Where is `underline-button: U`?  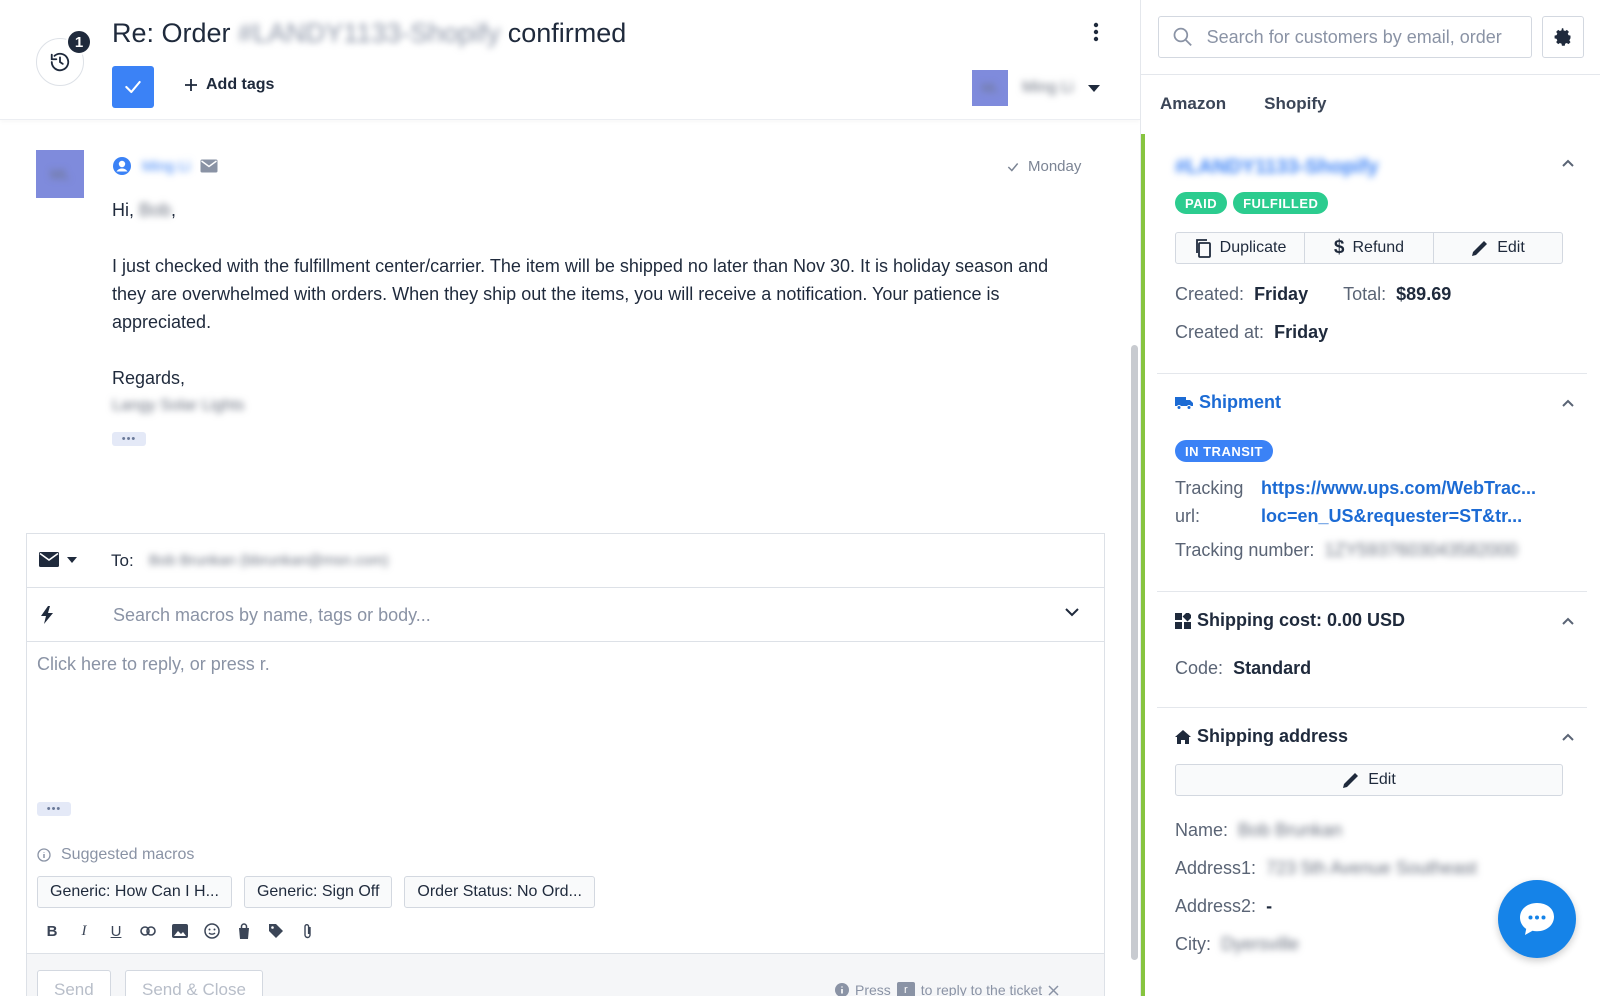 underline-button: U is located at coordinates (116, 931).